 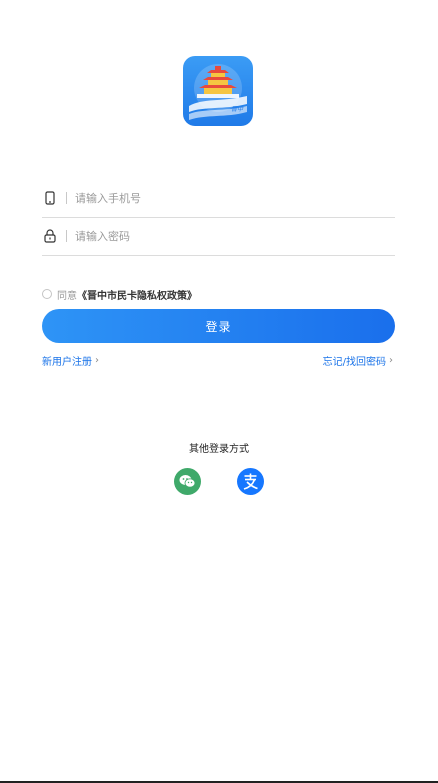 I want to click on wechat-login-button, so click(x=187, y=481).